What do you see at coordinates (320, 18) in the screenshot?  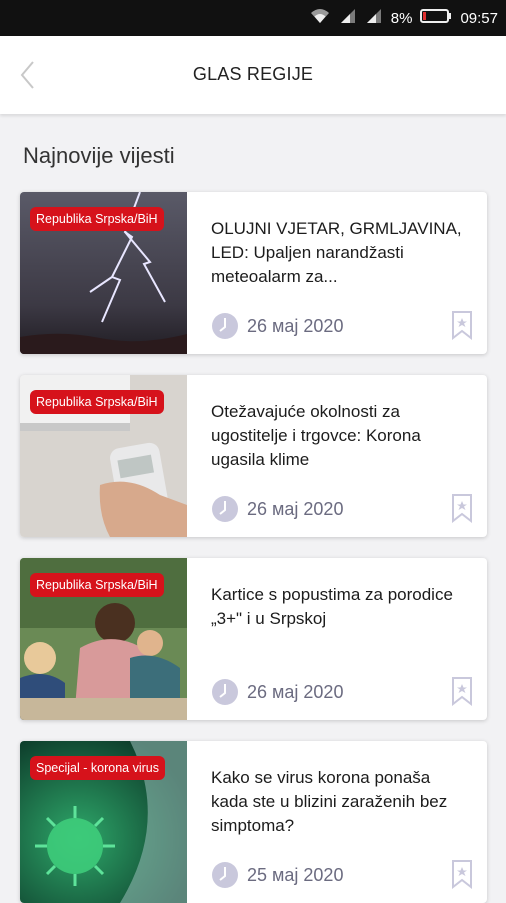 I see `wifi-icon` at bounding box center [320, 18].